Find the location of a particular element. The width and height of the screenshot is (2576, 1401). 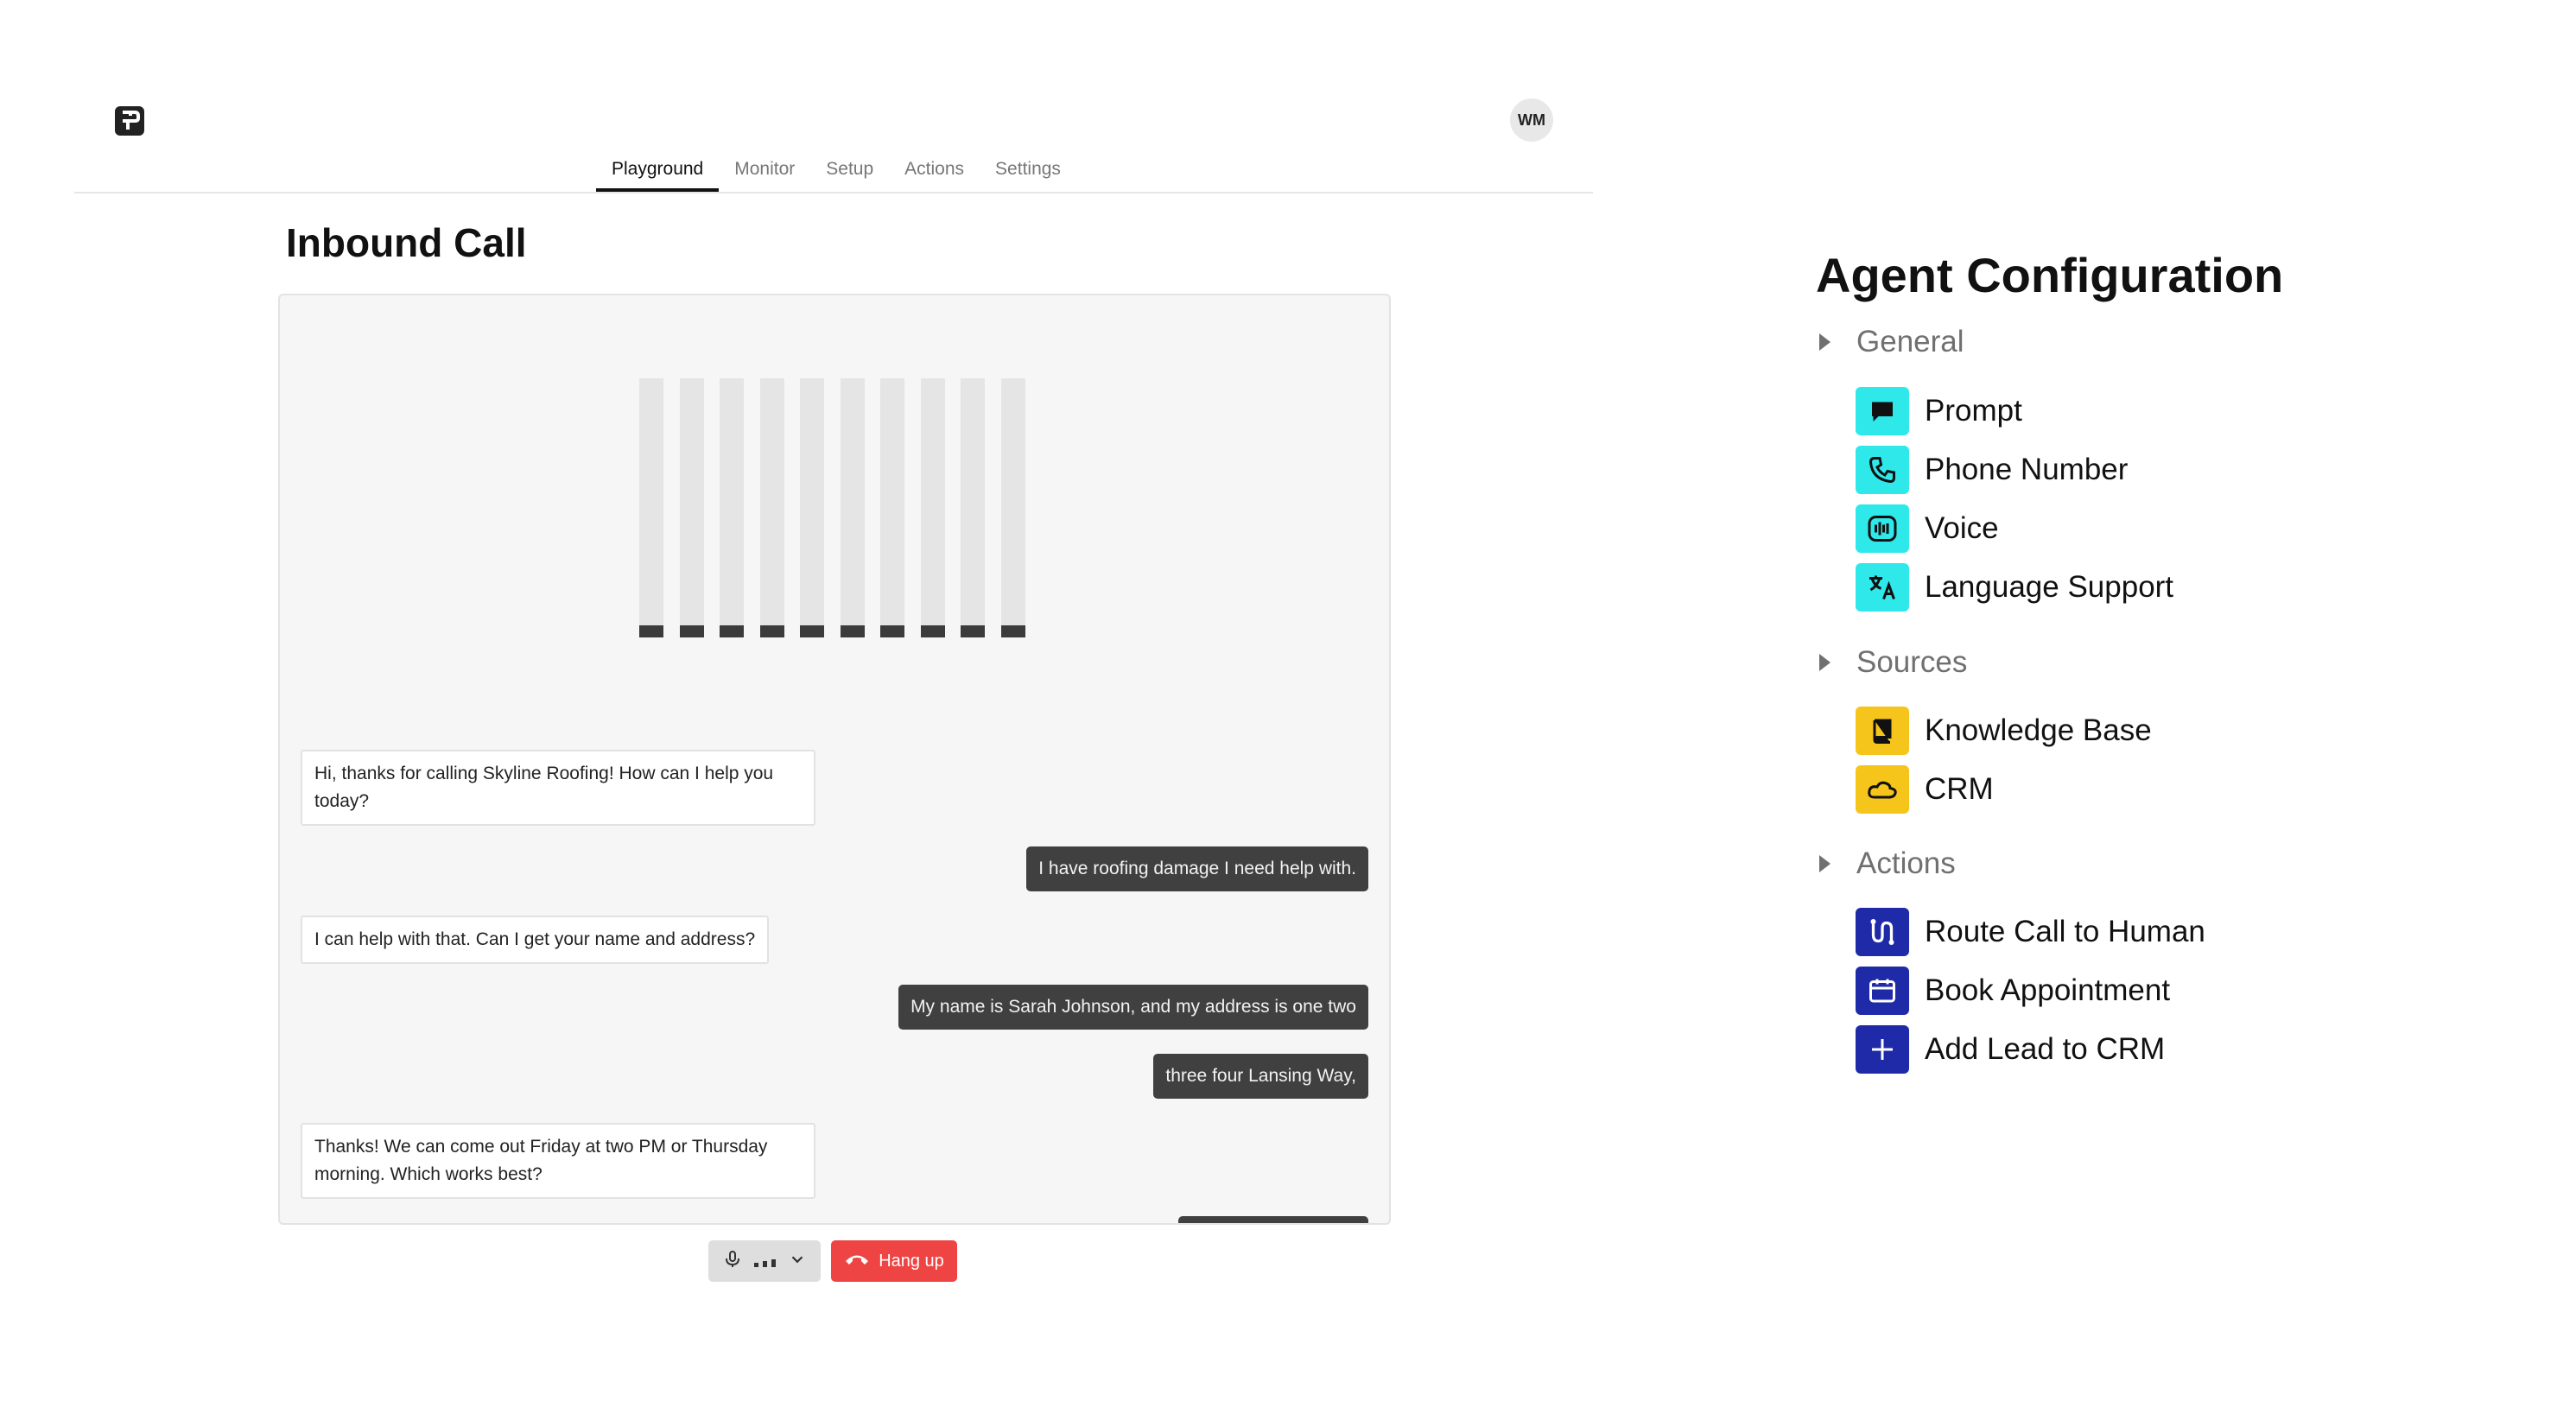

config-title: Agent Configuration is located at coordinates (2050, 275).